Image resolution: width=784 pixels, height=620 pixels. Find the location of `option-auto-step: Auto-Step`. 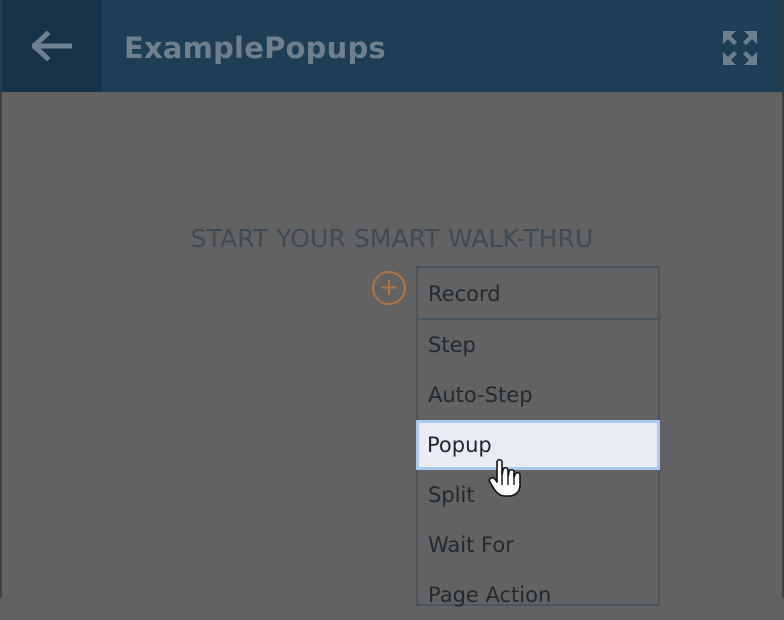

option-auto-step: Auto-Step is located at coordinates (538, 395).